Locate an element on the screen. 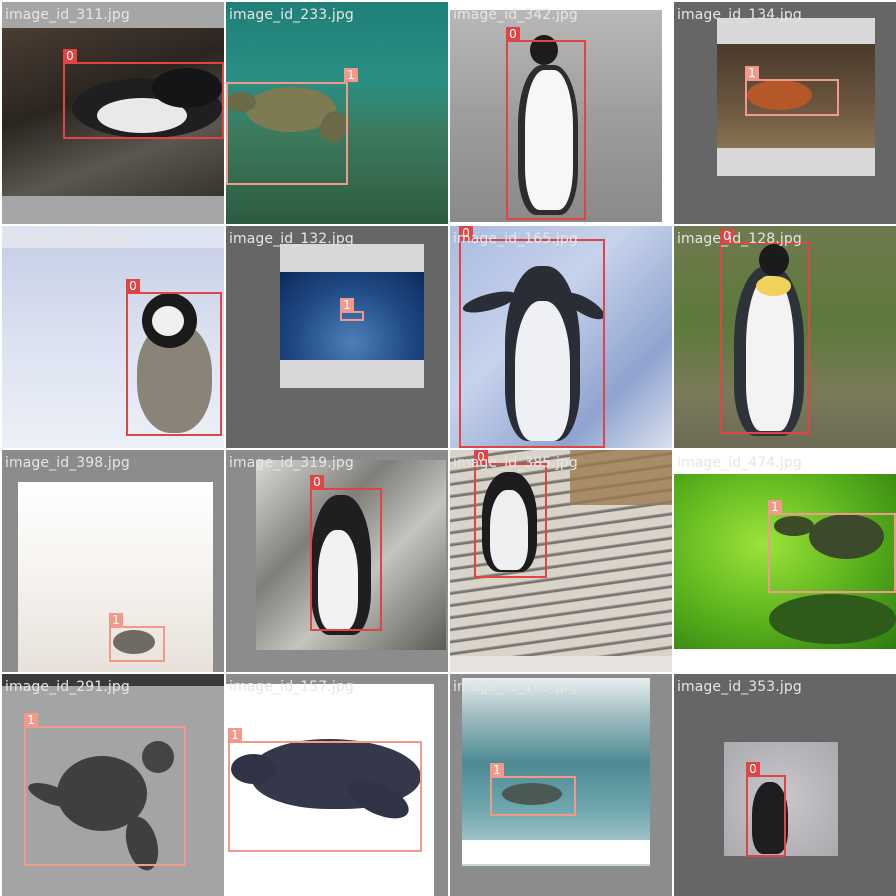  filename-label: image_id_430.jpg is located at coordinates (67, 239).